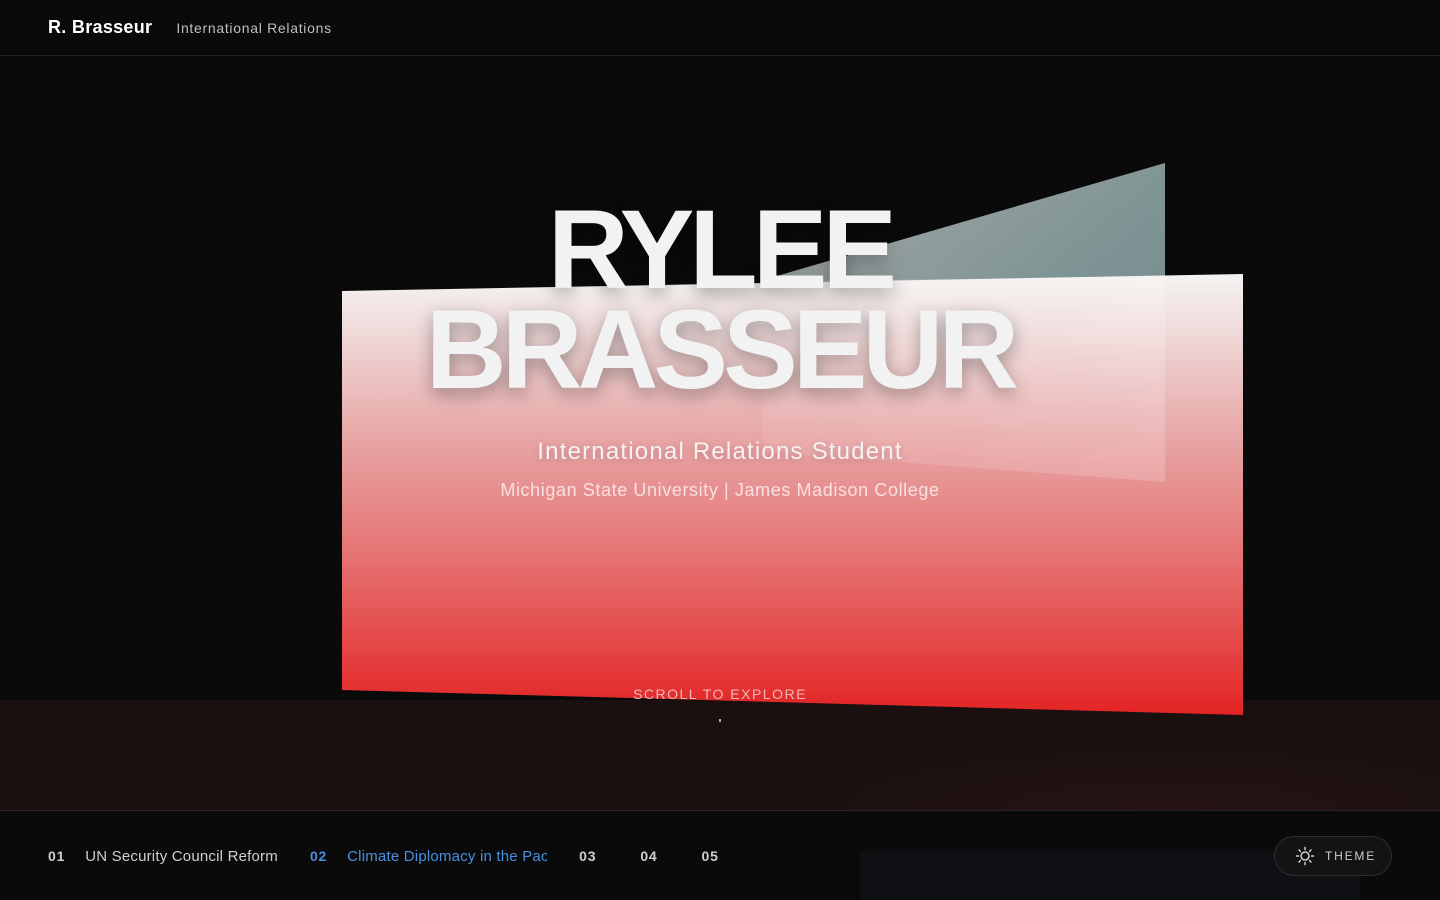 The height and width of the screenshot is (900, 1440). I want to click on project-number: 05, so click(710, 856).